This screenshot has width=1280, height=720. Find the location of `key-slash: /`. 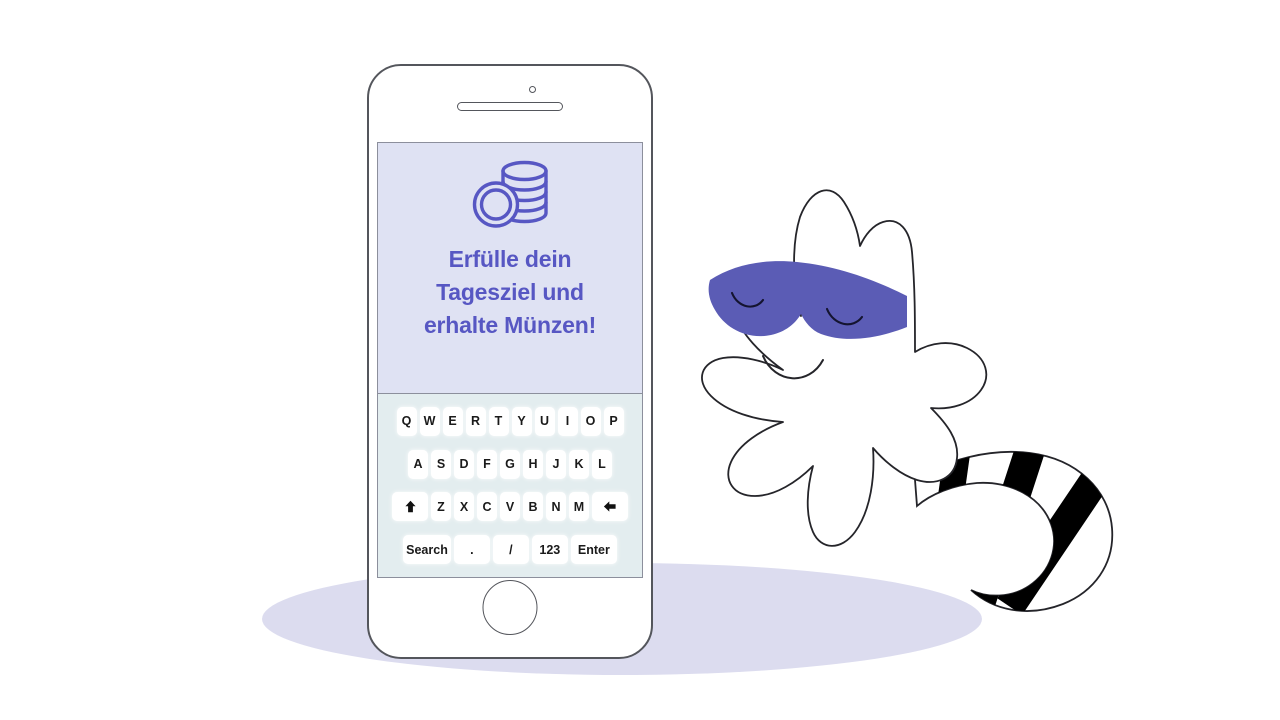

key-slash: / is located at coordinates (510, 550).